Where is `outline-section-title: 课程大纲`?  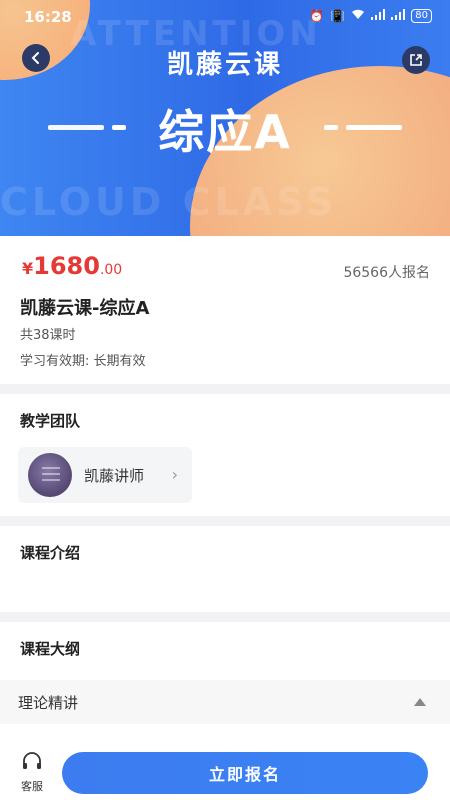 outline-section-title: 课程大纲 is located at coordinates (50, 649).